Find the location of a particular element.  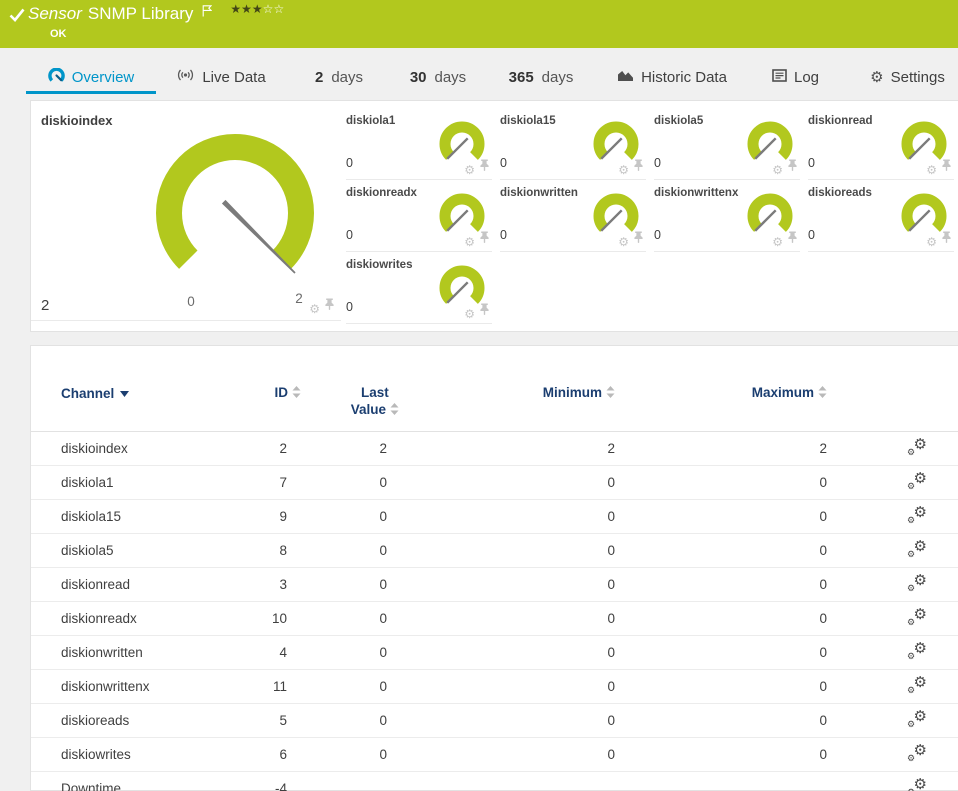

tab-log: Log is located at coordinates (795, 78).